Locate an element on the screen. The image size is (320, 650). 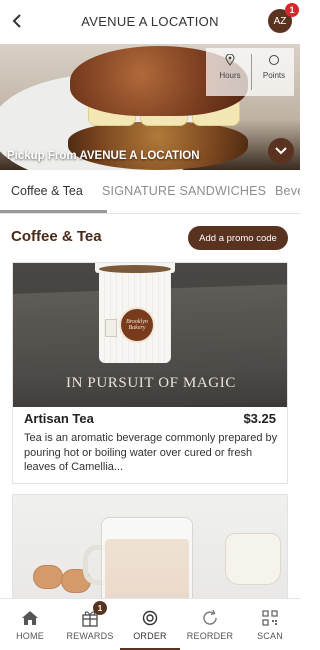
expand-store-button is located at coordinates (281, 151).